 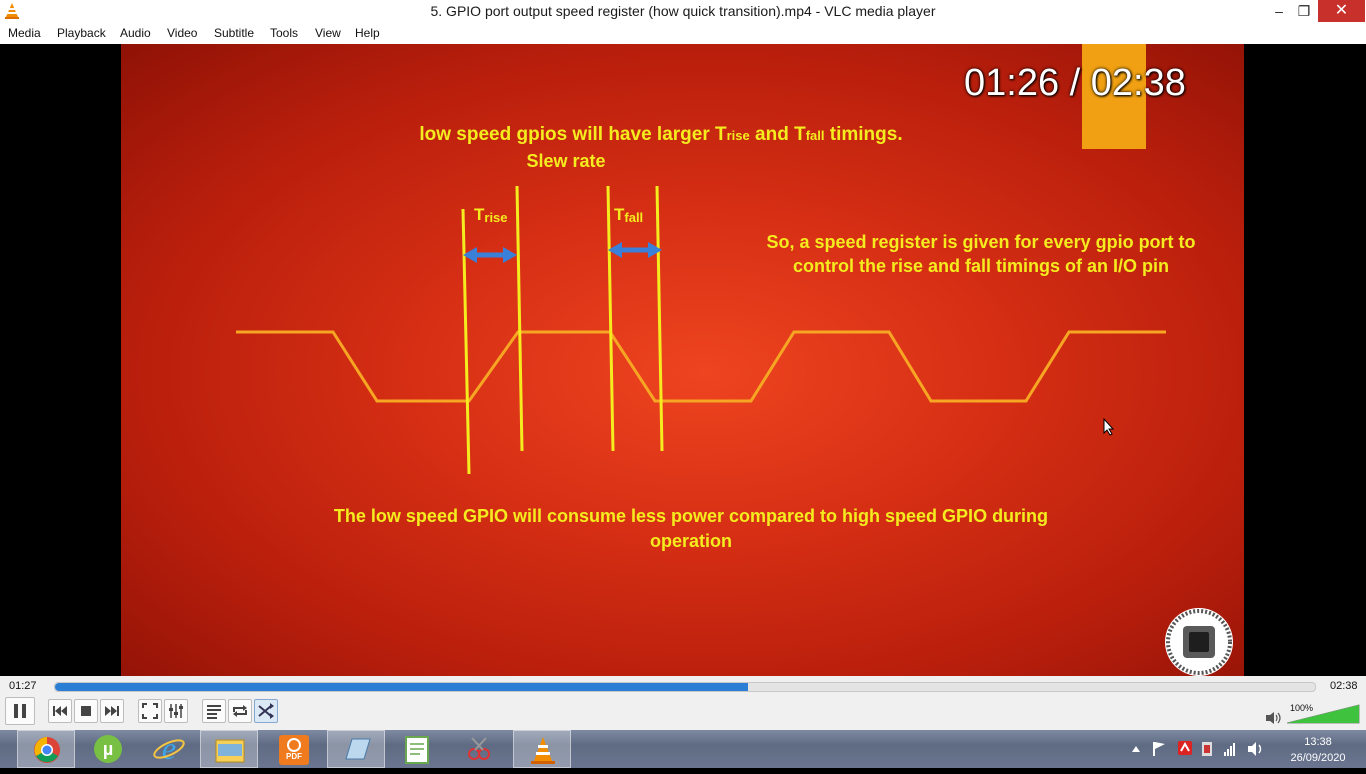 I want to click on current-time: 01:27, so click(x=23, y=686).